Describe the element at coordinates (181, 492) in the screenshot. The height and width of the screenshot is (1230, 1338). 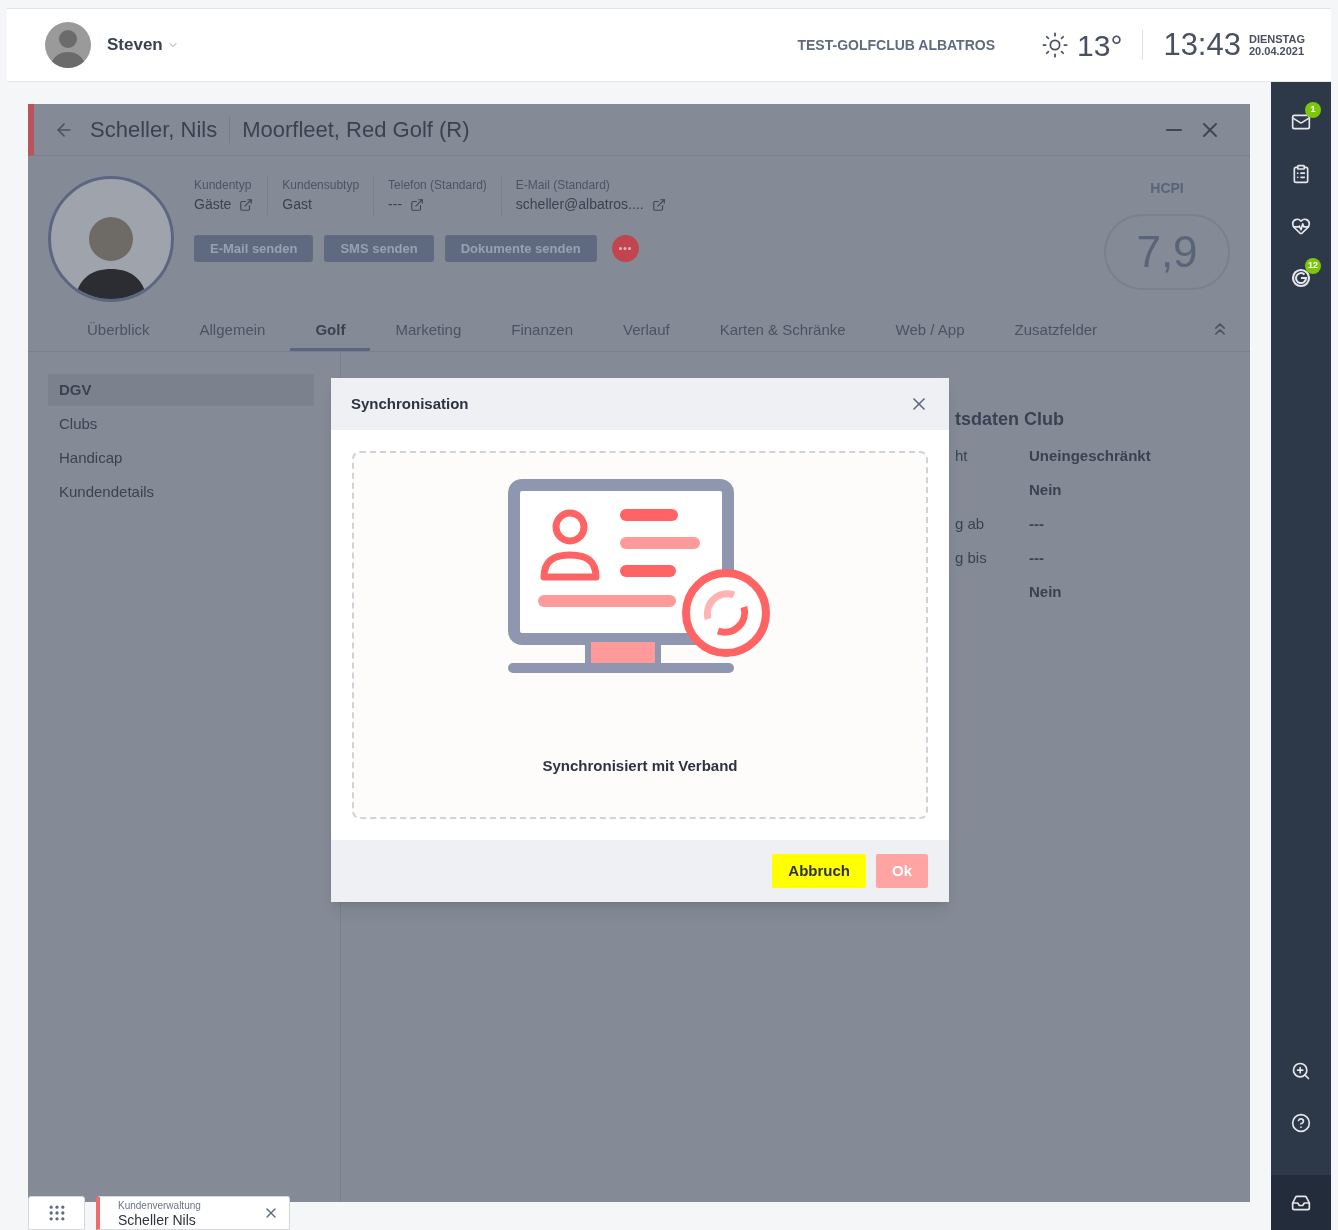
I see `subnav-item: Kundendetails` at that location.